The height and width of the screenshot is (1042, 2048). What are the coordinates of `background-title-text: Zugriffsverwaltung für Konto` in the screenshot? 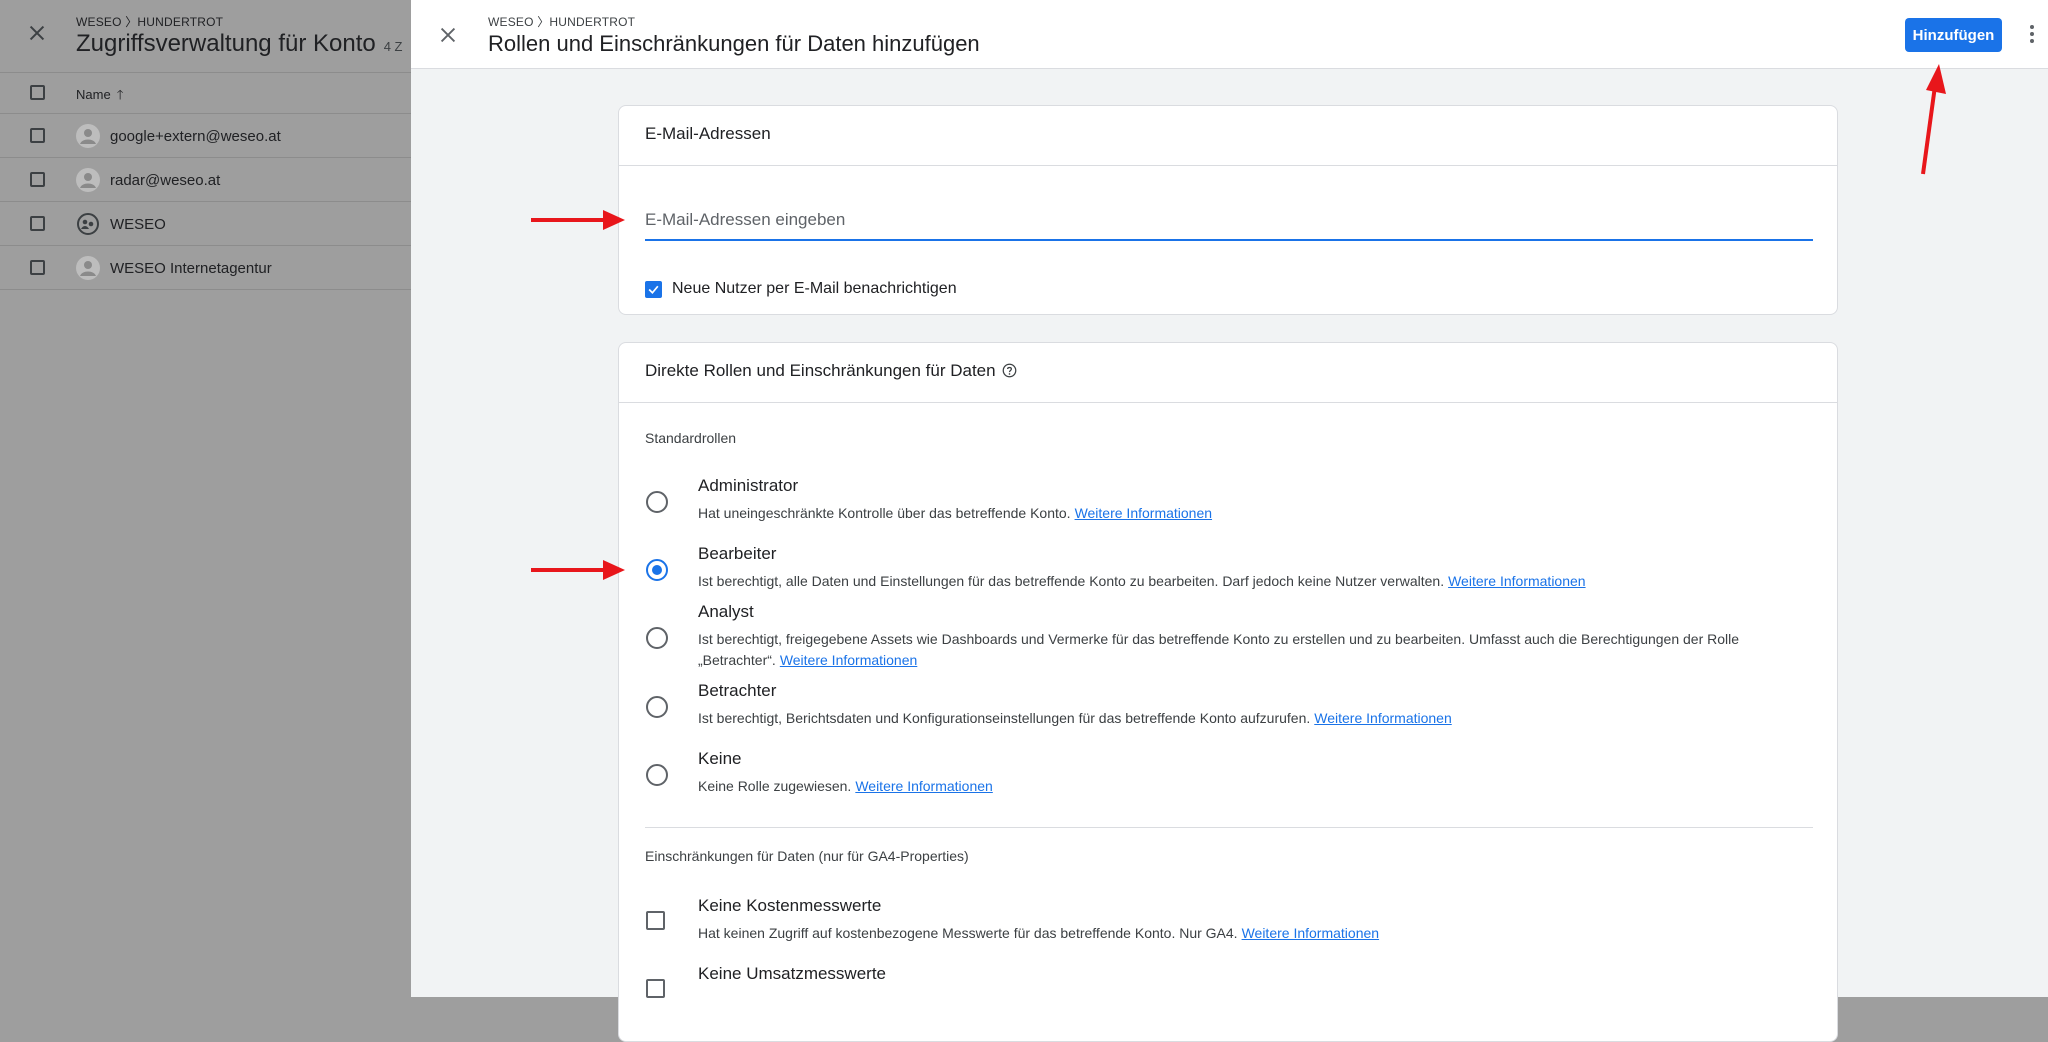 It's located at (226, 43).